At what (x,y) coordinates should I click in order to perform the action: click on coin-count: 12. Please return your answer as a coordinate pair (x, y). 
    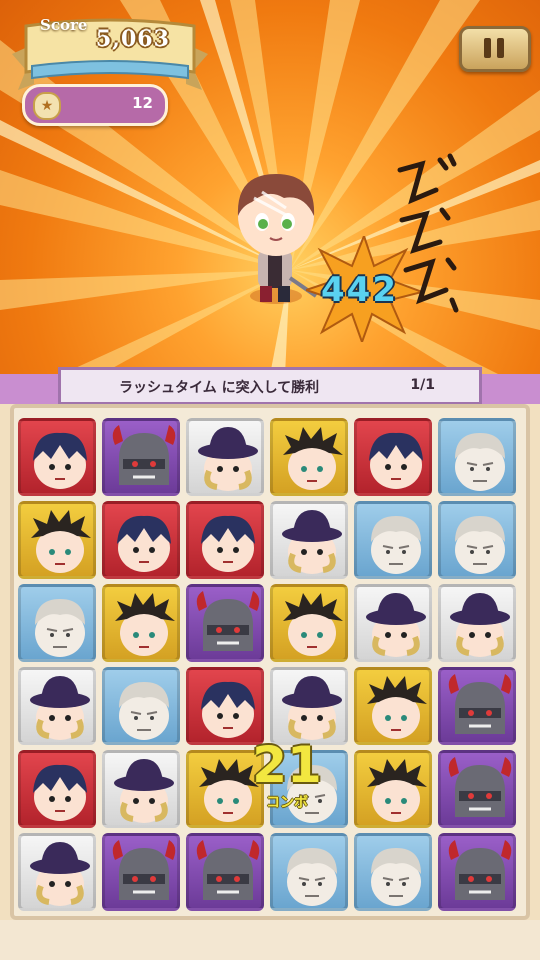
    Looking at the image, I should click on (142, 103).